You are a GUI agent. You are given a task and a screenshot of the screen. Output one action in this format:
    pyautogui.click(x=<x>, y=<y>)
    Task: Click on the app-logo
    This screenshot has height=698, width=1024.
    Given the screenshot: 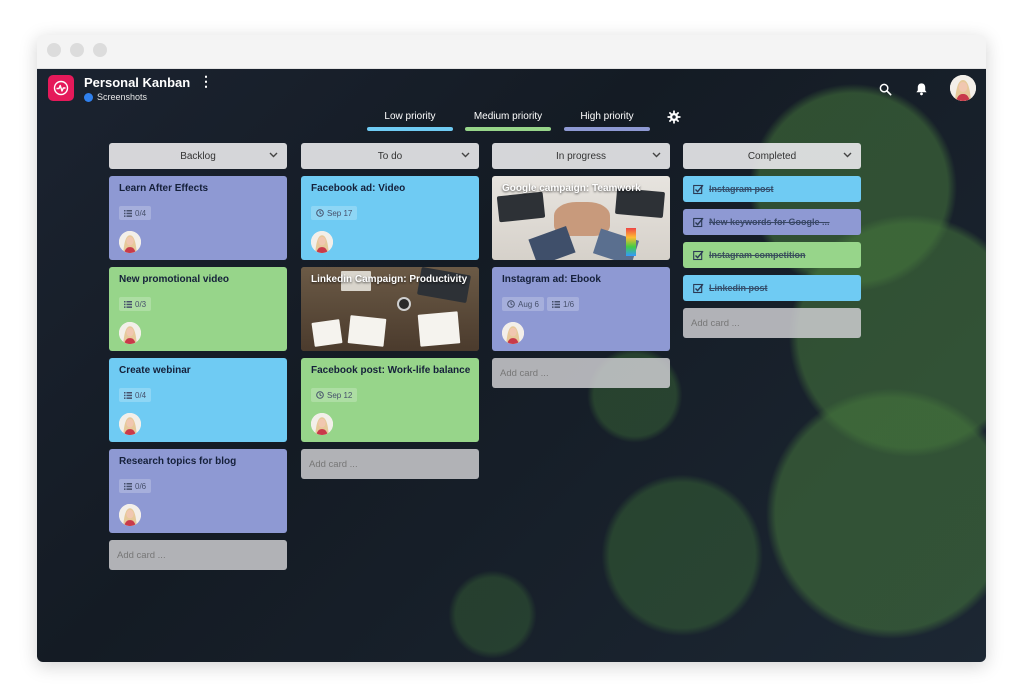 What is the action you would take?
    pyautogui.click(x=61, y=88)
    